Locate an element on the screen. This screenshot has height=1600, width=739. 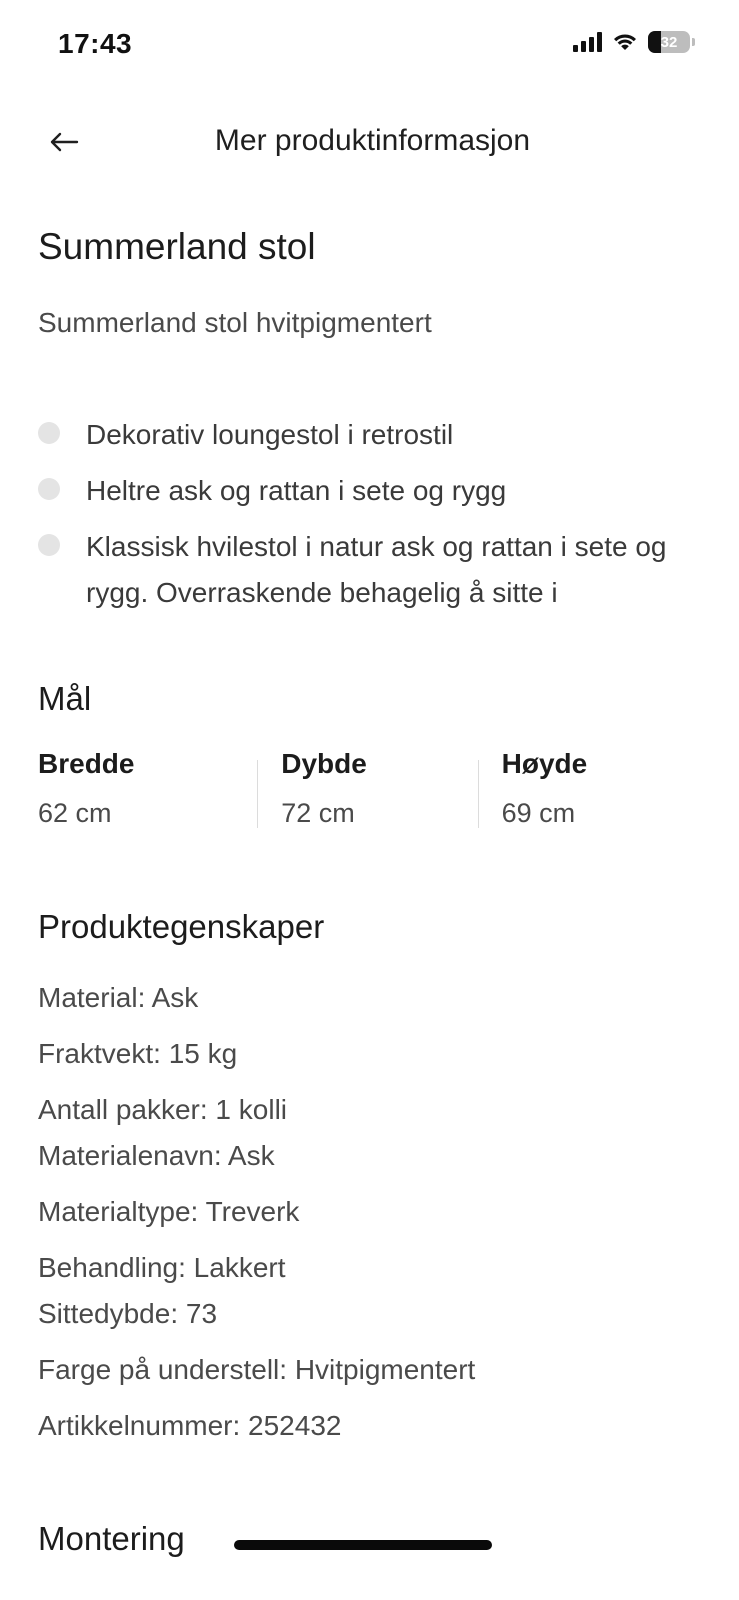
status-time: 17:43 is located at coordinates (95, 43).